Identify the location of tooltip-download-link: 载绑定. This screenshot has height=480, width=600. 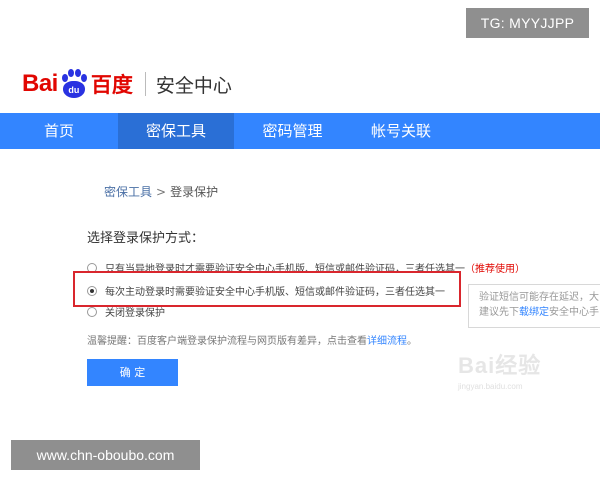
(534, 312).